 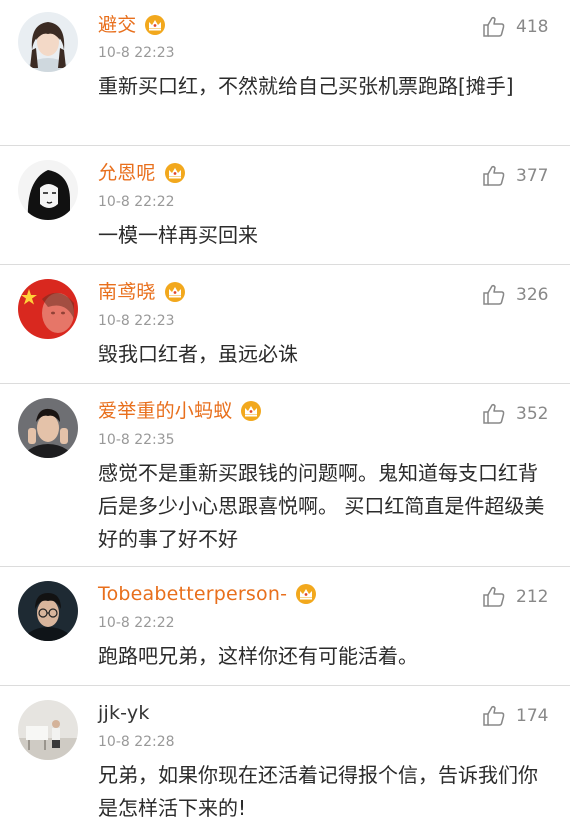 What do you see at coordinates (532, 414) in the screenshot?
I see `like-count: 352` at bounding box center [532, 414].